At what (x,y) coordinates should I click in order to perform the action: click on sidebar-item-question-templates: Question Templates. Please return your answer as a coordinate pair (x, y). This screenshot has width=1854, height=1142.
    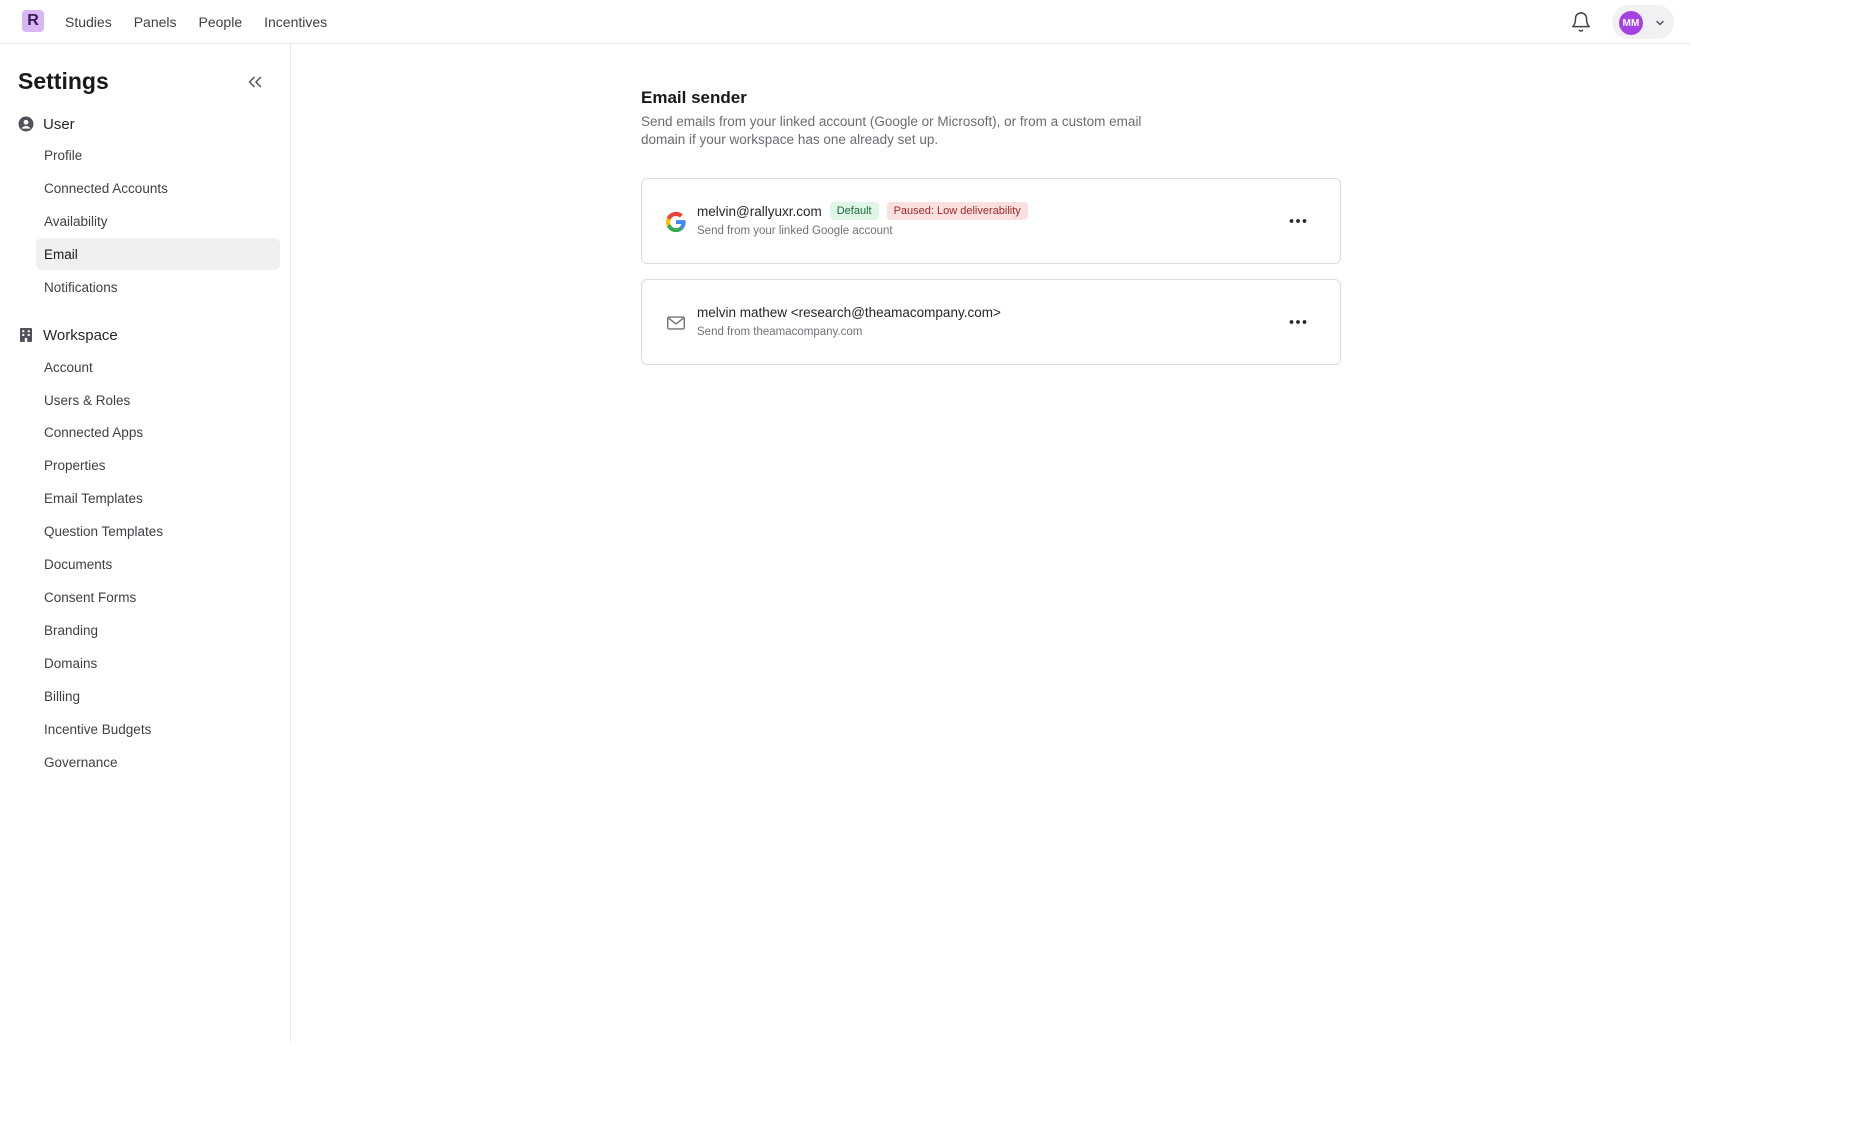
    Looking at the image, I should click on (158, 531).